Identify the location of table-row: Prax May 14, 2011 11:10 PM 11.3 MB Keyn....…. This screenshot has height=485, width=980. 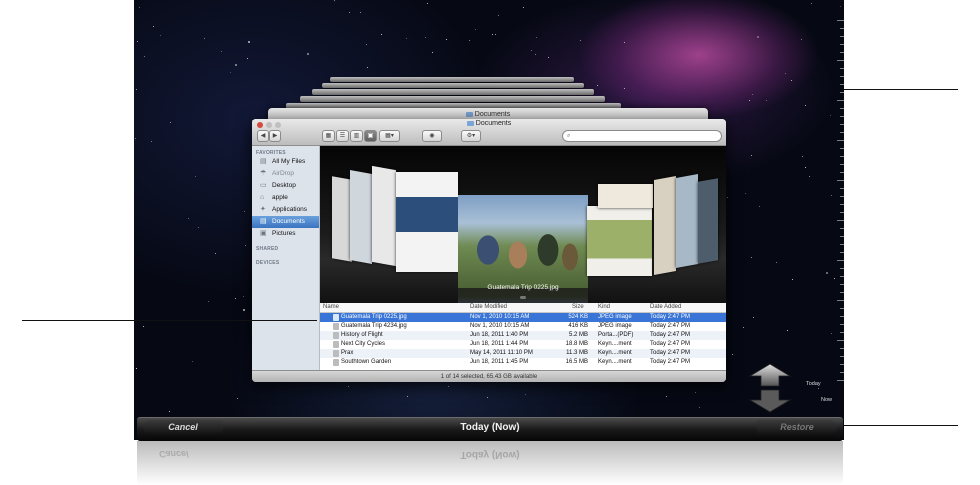
(523, 353).